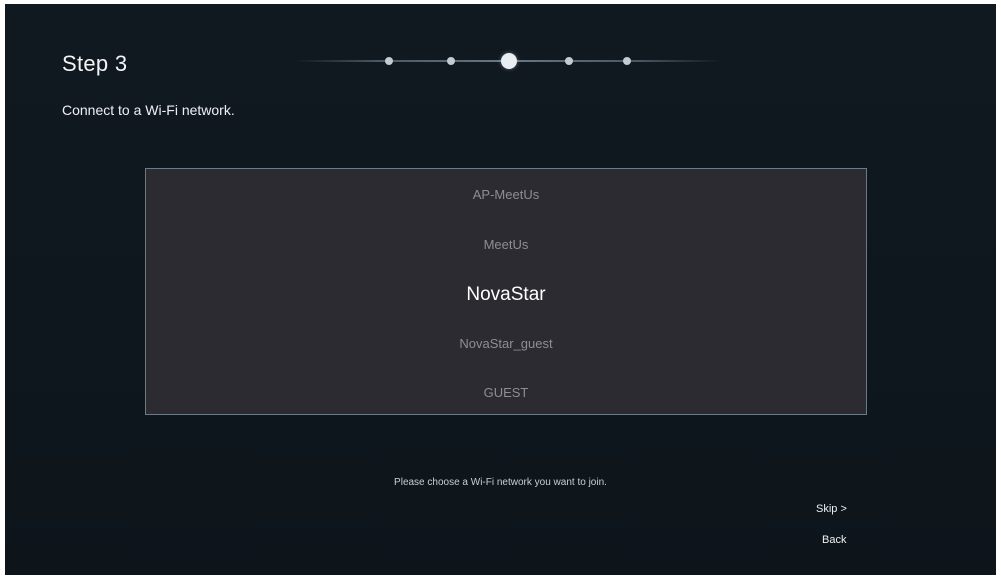 The width and height of the screenshot is (1001, 579). Describe the element at coordinates (506, 244) in the screenshot. I see `network-item-meetus: MeetUs` at that location.